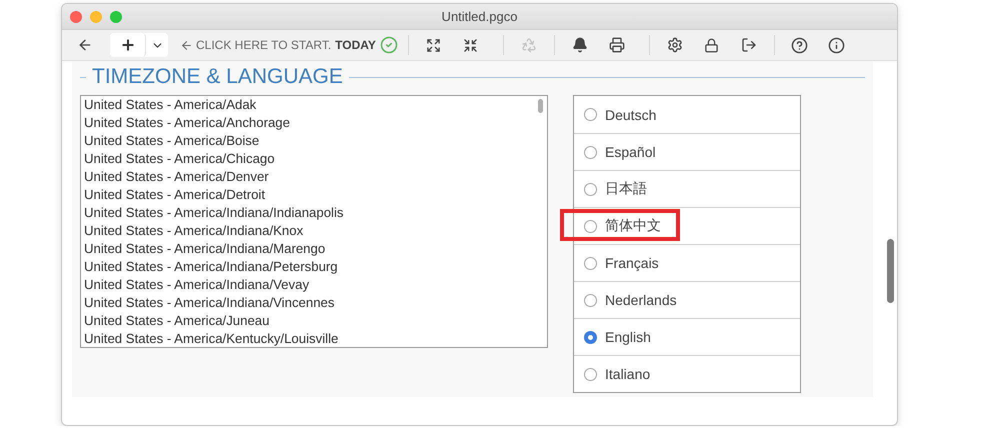 This screenshot has width=989, height=439. Describe the element at coordinates (211, 267) in the screenshot. I see `timezone-item: United States - America/Indiana/Petersburg` at that location.